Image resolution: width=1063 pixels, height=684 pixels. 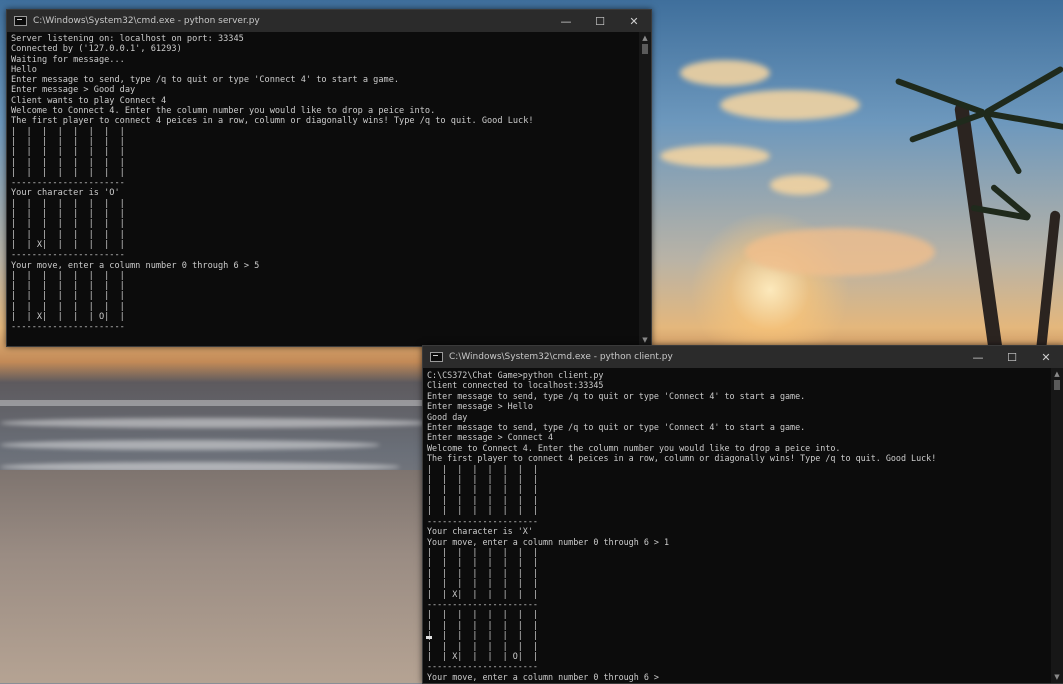 What do you see at coordinates (490, 437) in the screenshot?
I see `terminal-line: Enter message > Connect 4` at bounding box center [490, 437].